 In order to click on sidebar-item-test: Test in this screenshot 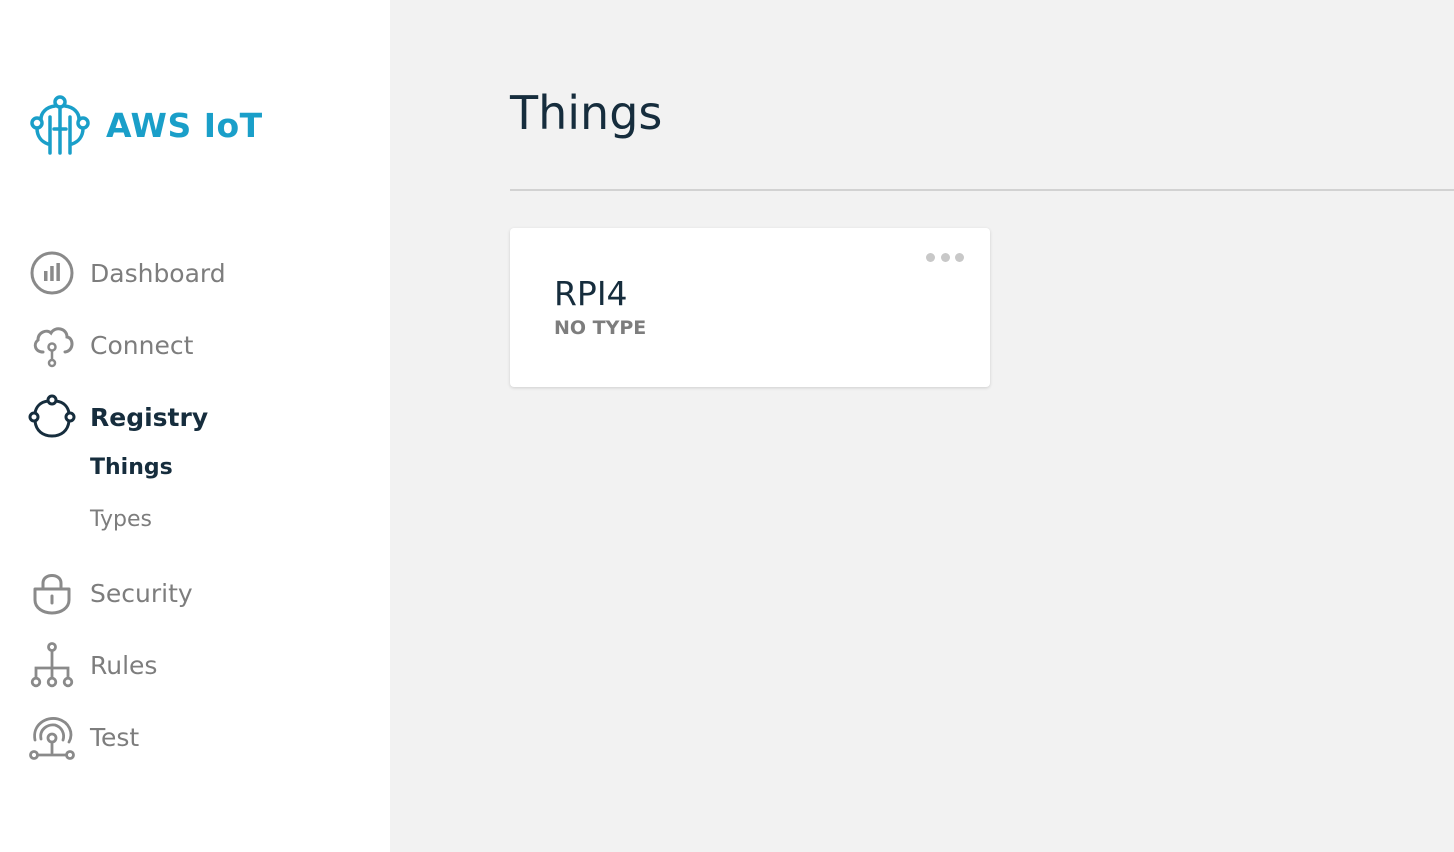, I will do `click(83, 737)`.